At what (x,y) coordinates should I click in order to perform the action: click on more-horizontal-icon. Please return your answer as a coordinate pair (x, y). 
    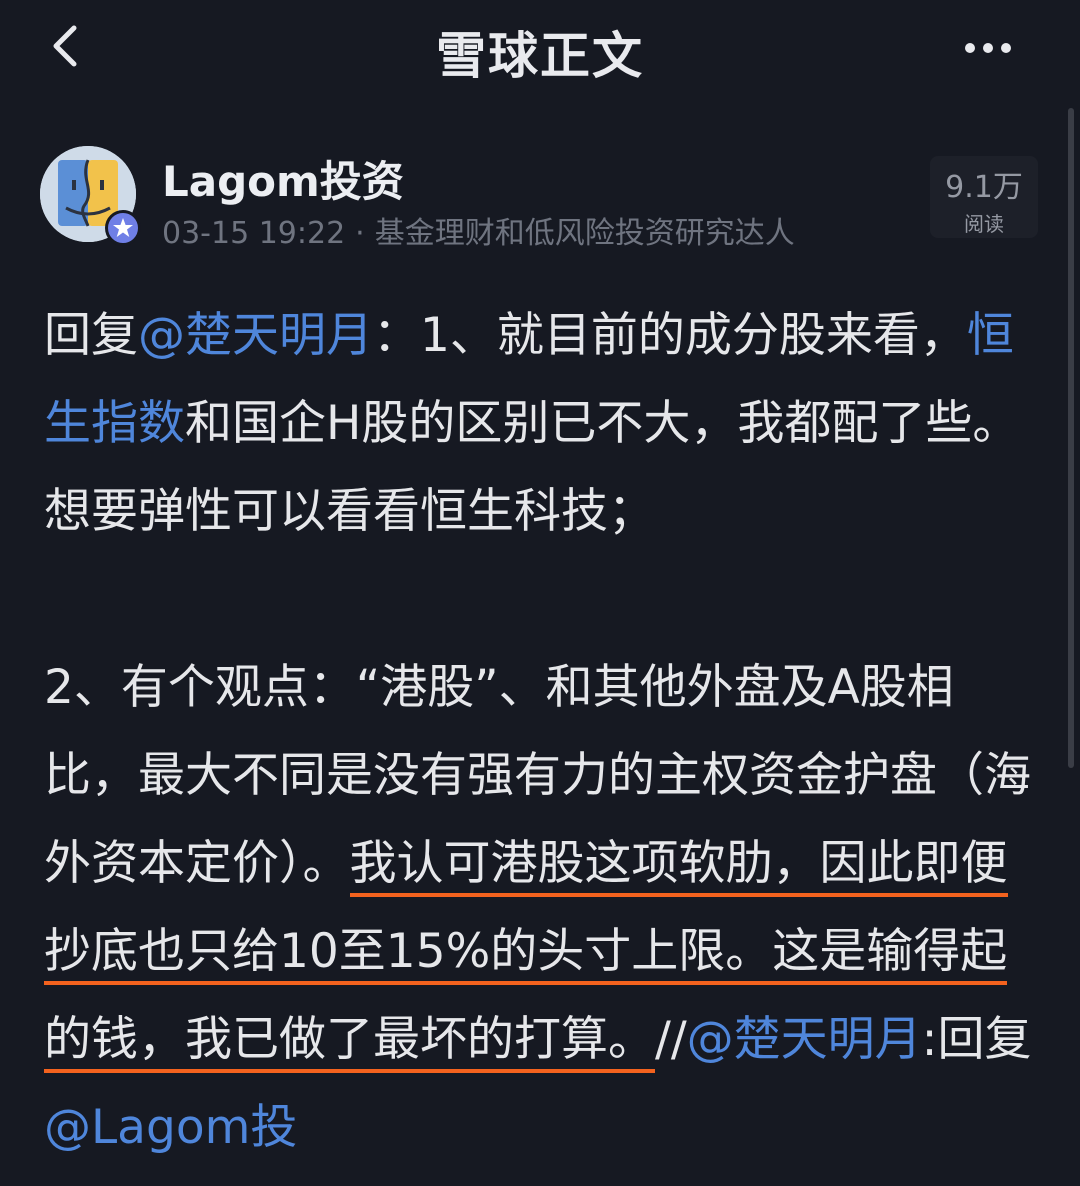
    Looking at the image, I should click on (988, 48).